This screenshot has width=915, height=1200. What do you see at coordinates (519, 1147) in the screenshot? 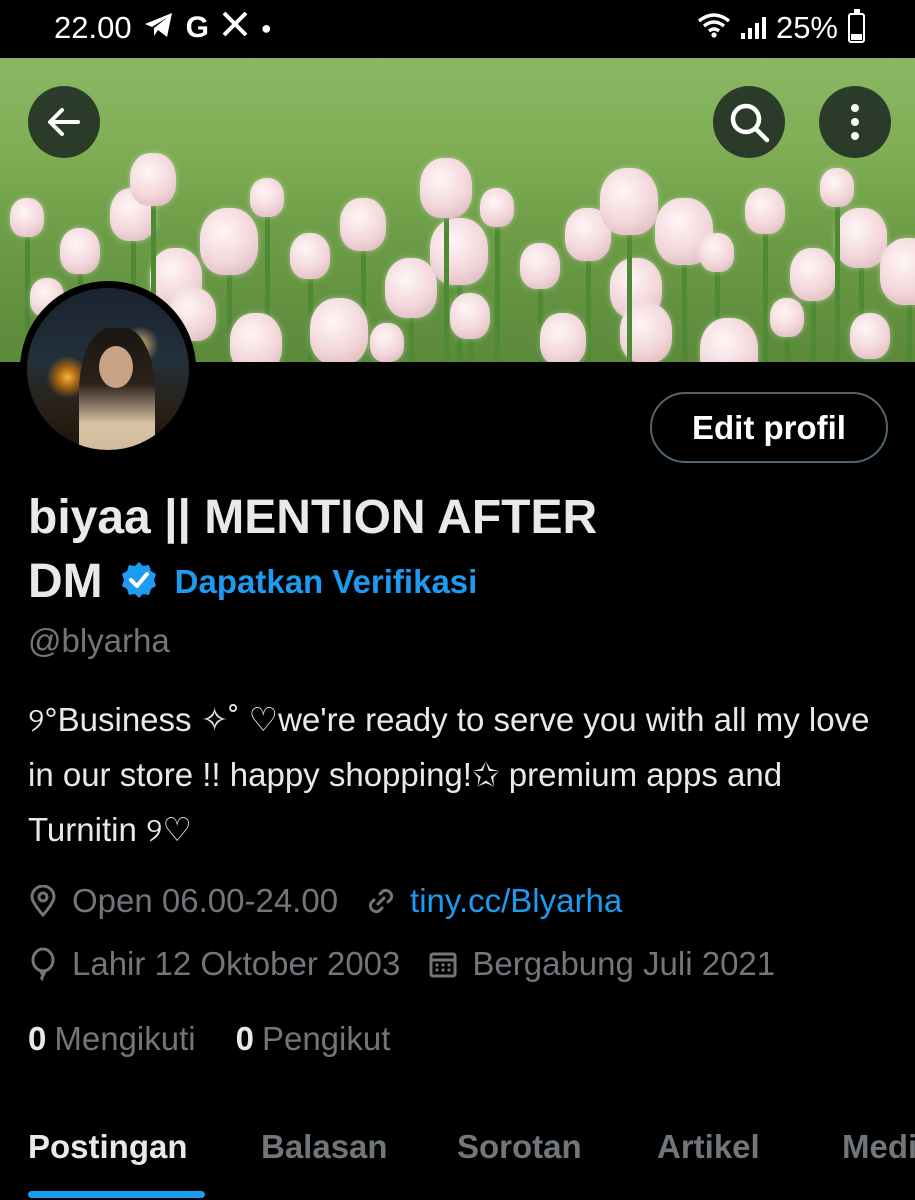
I see `tab-sorotan: Sorotan` at bounding box center [519, 1147].